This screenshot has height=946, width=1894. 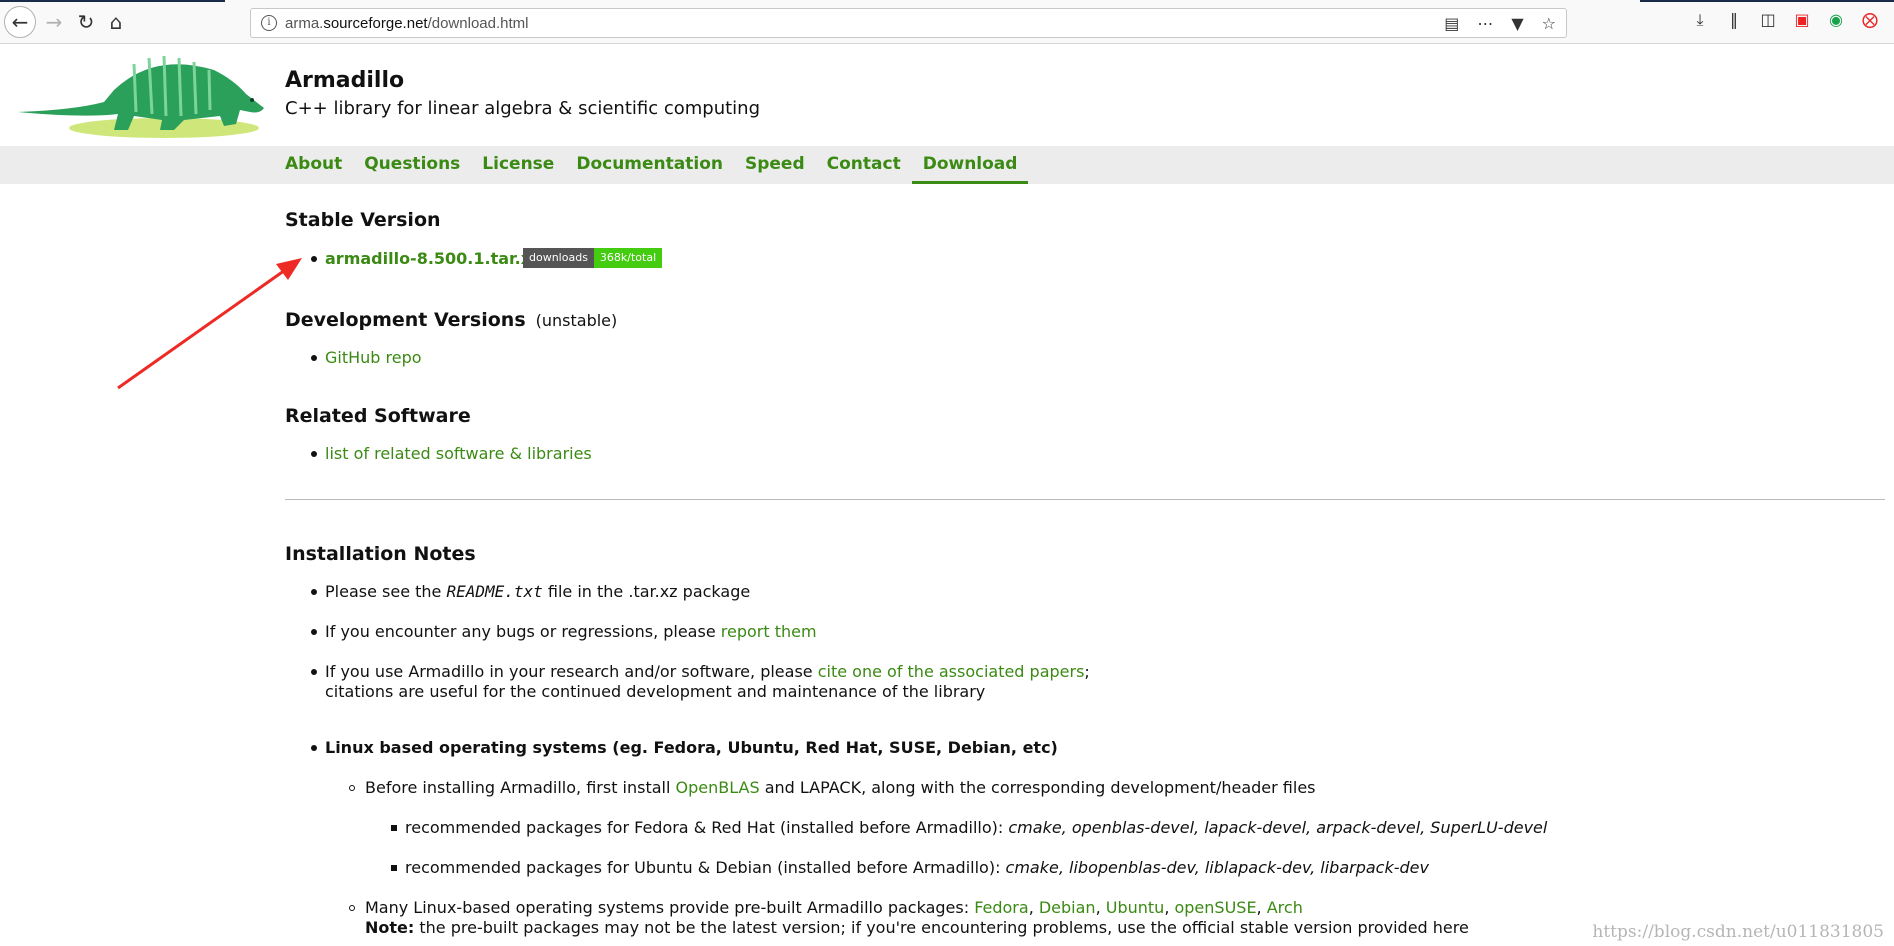 I want to click on distro-ubuntu-link: Ubuntu, so click(x=1135, y=907).